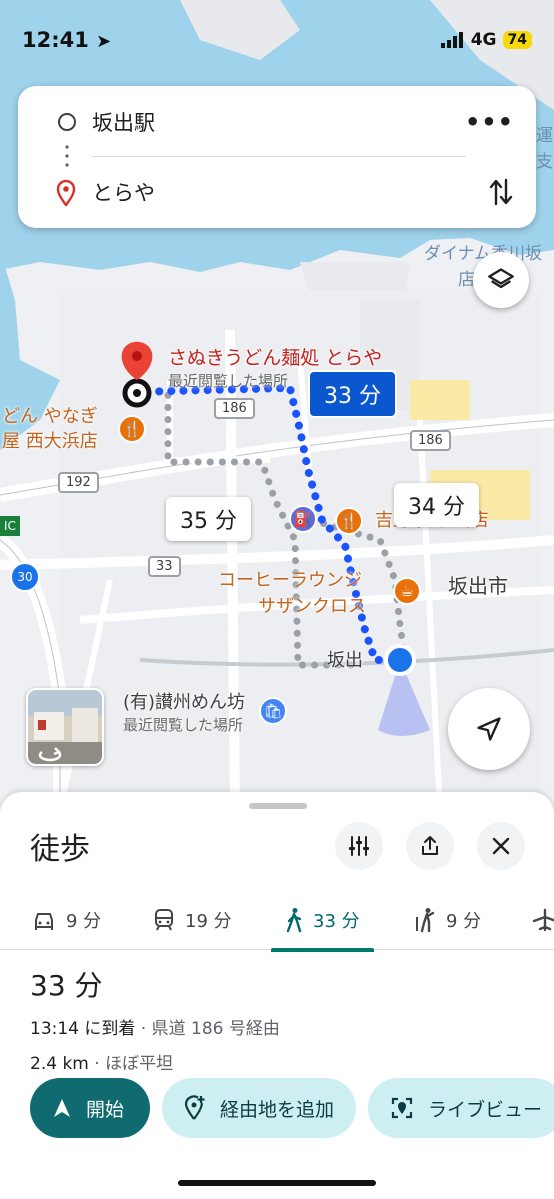 The height and width of the screenshot is (1199, 554). I want to click on poi-menbo-label: (有)讃州めん坊, so click(184, 703).